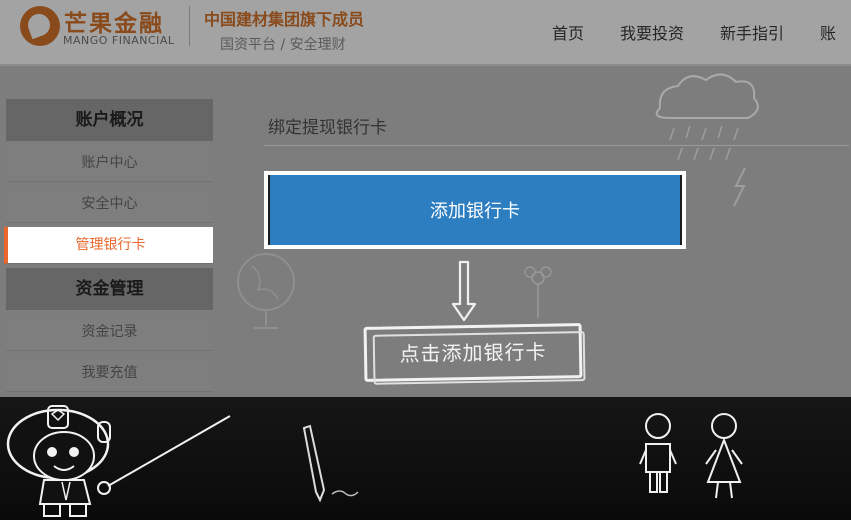 This screenshot has width=851, height=520. I want to click on logo-text-cn: 芒果金融, so click(114, 24).